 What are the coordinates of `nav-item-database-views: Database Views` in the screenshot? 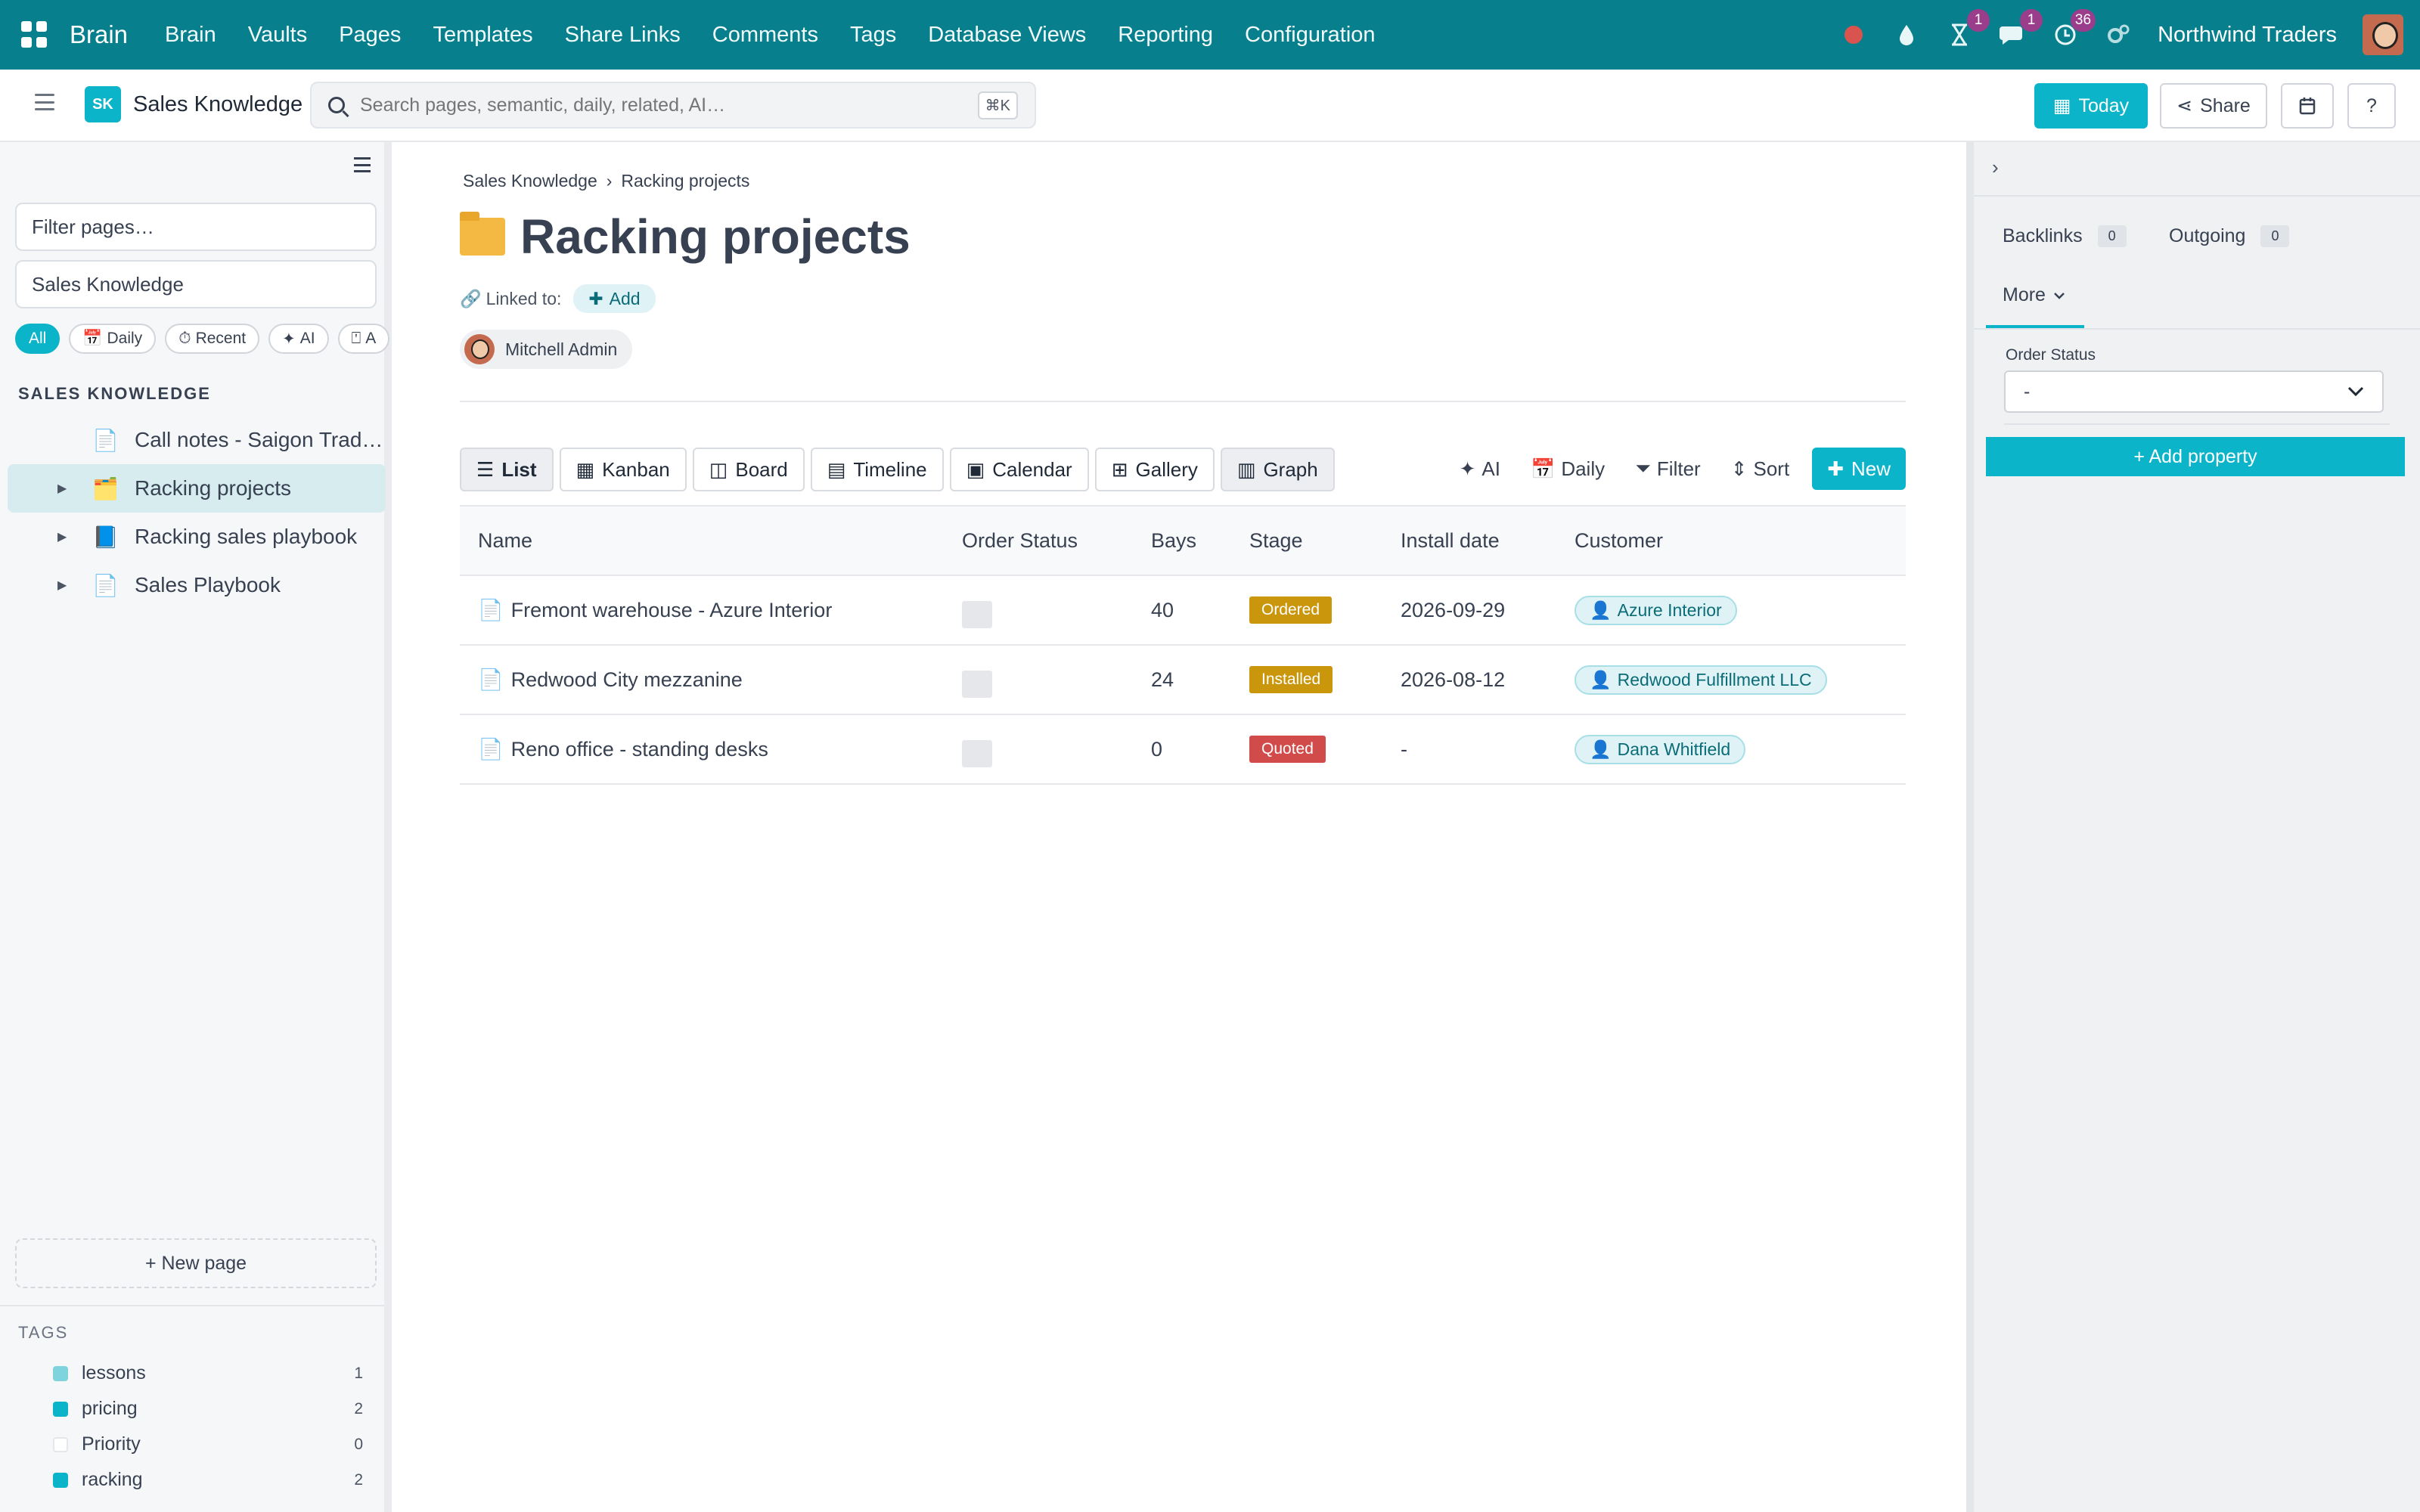 It's located at (1007, 36).